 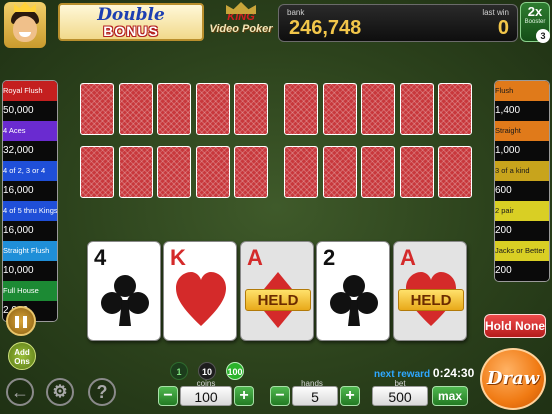 What do you see at coordinates (30, 251) in the screenshot?
I see `paytable-left-name: Straight Flush` at bounding box center [30, 251].